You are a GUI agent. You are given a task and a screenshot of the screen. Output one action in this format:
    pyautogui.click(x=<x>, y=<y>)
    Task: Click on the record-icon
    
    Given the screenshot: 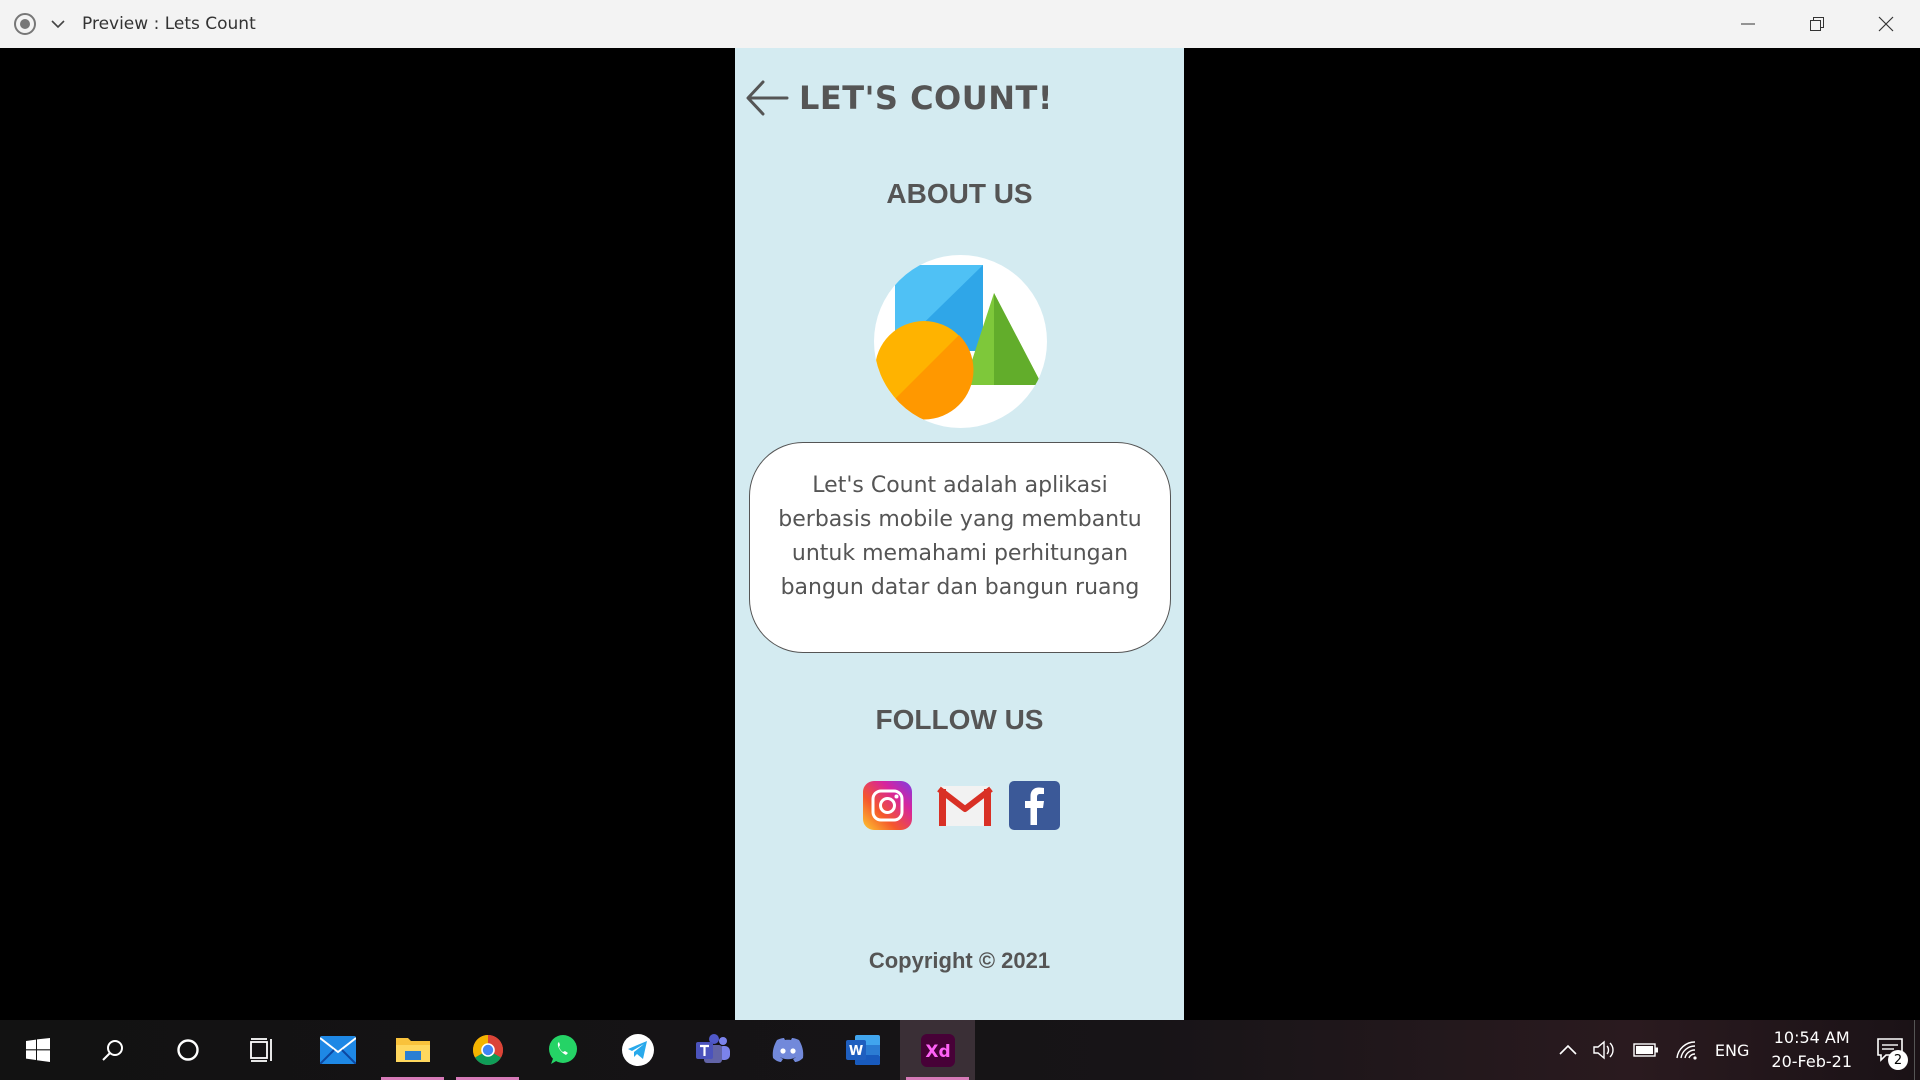 What is the action you would take?
    pyautogui.click(x=25, y=24)
    